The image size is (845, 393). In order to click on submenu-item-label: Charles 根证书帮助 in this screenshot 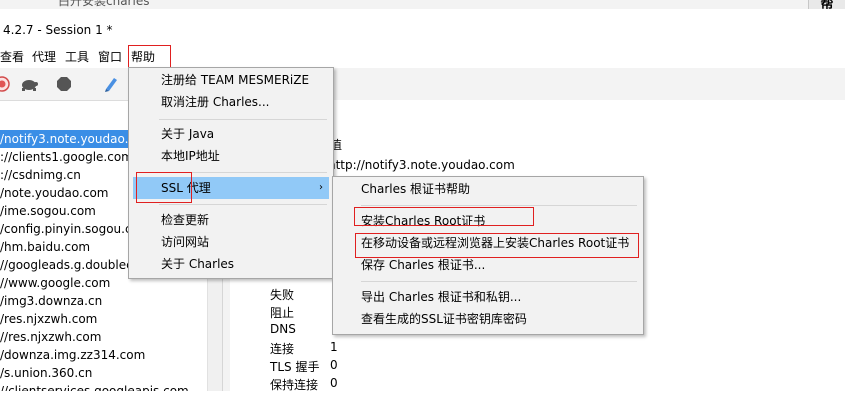, I will do `click(416, 189)`.